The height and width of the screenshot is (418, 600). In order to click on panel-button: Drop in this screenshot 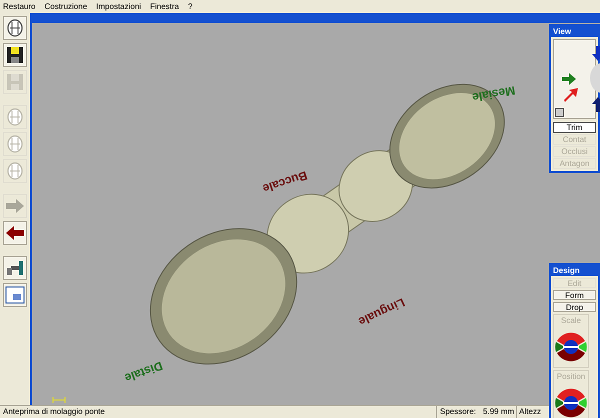, I will do `click(574, 307)`.